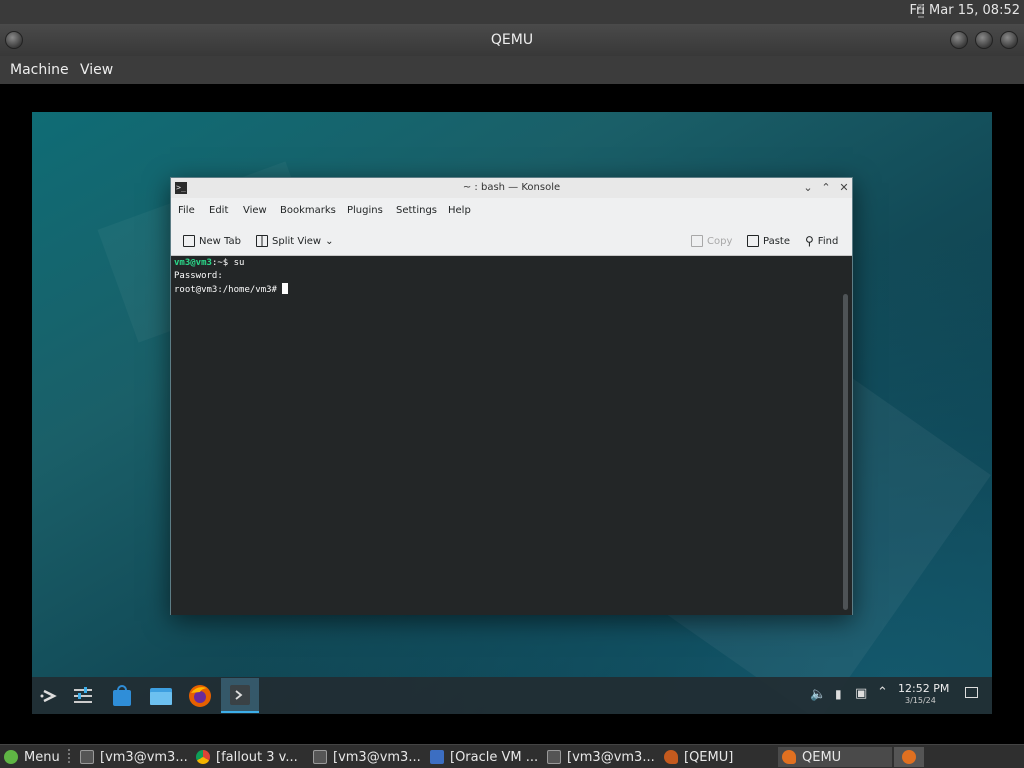 Image resolution: width=1024 pixels, height=768 pixels. I want to click on virtualbox-icon, so click(437, 757).